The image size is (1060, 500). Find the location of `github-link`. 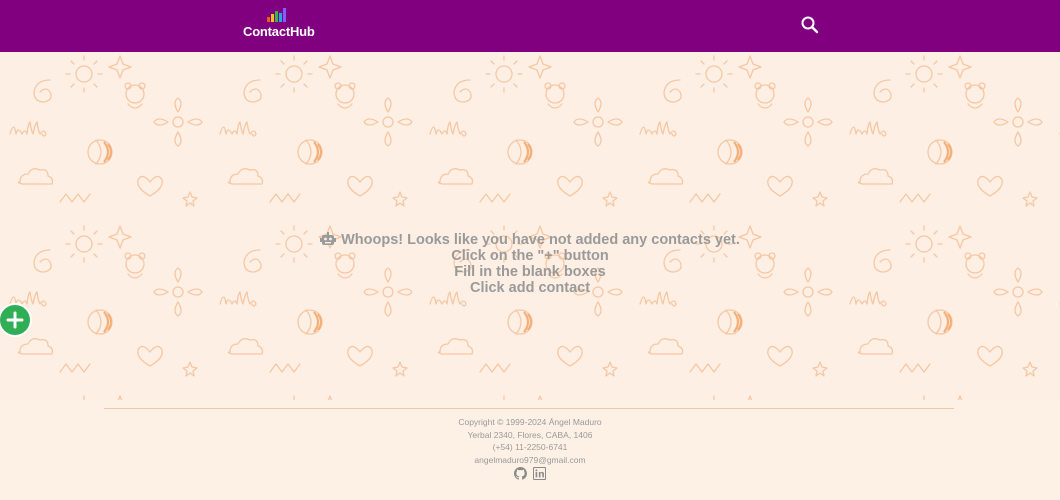

github-link is located at coordinates (520, 473).